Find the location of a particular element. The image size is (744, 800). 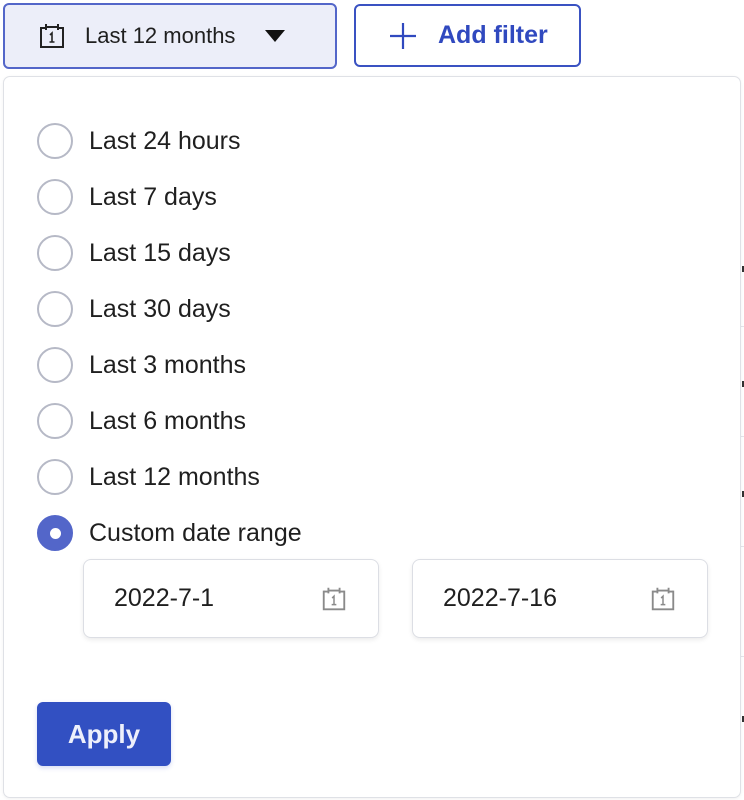

option-label: Last 15 days is located at coordinates (160, 252).